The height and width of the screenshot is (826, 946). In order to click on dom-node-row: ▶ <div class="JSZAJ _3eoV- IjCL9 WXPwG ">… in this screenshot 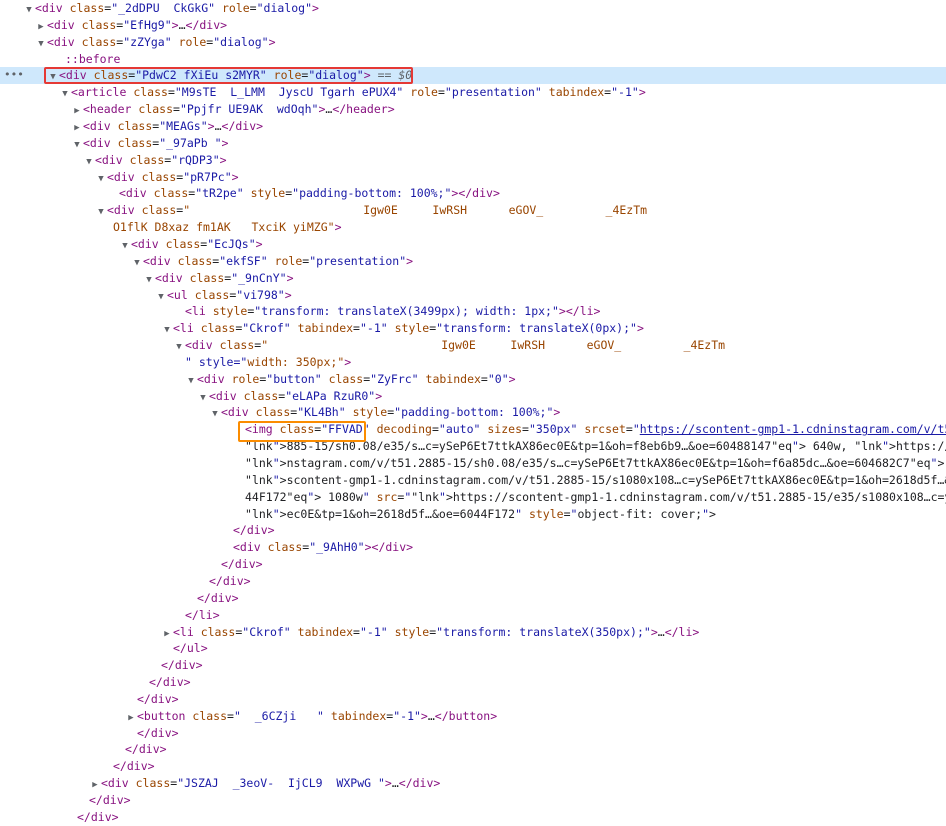, I will do `click(473, 783)`.